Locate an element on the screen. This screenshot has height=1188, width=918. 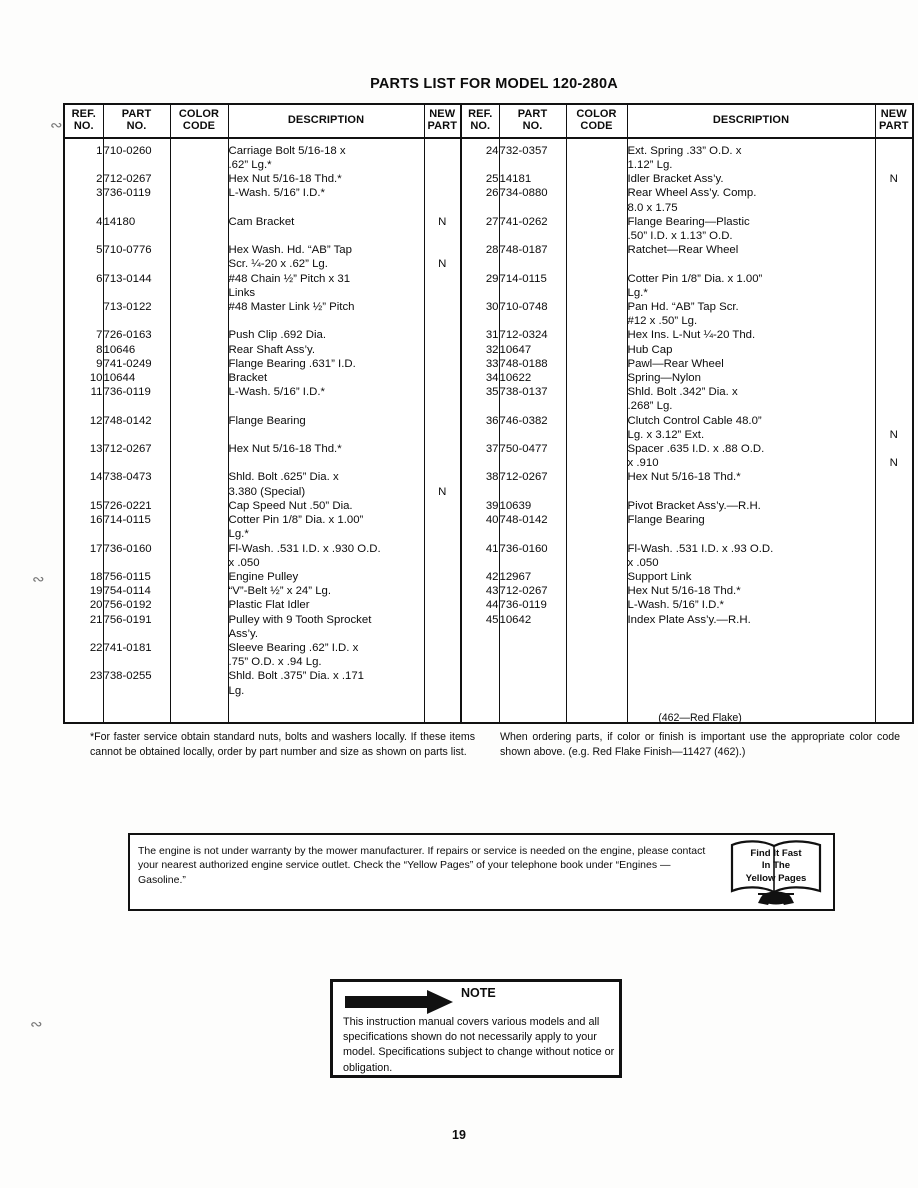
cell-description: Hub Cap is located at coordinates (751, 349).